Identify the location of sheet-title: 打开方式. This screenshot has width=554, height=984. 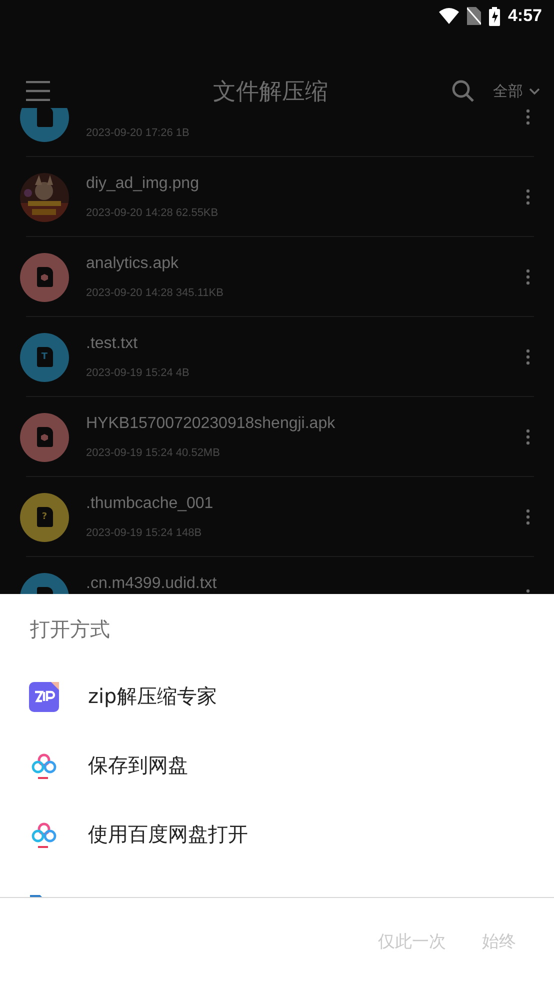
(70, 629).